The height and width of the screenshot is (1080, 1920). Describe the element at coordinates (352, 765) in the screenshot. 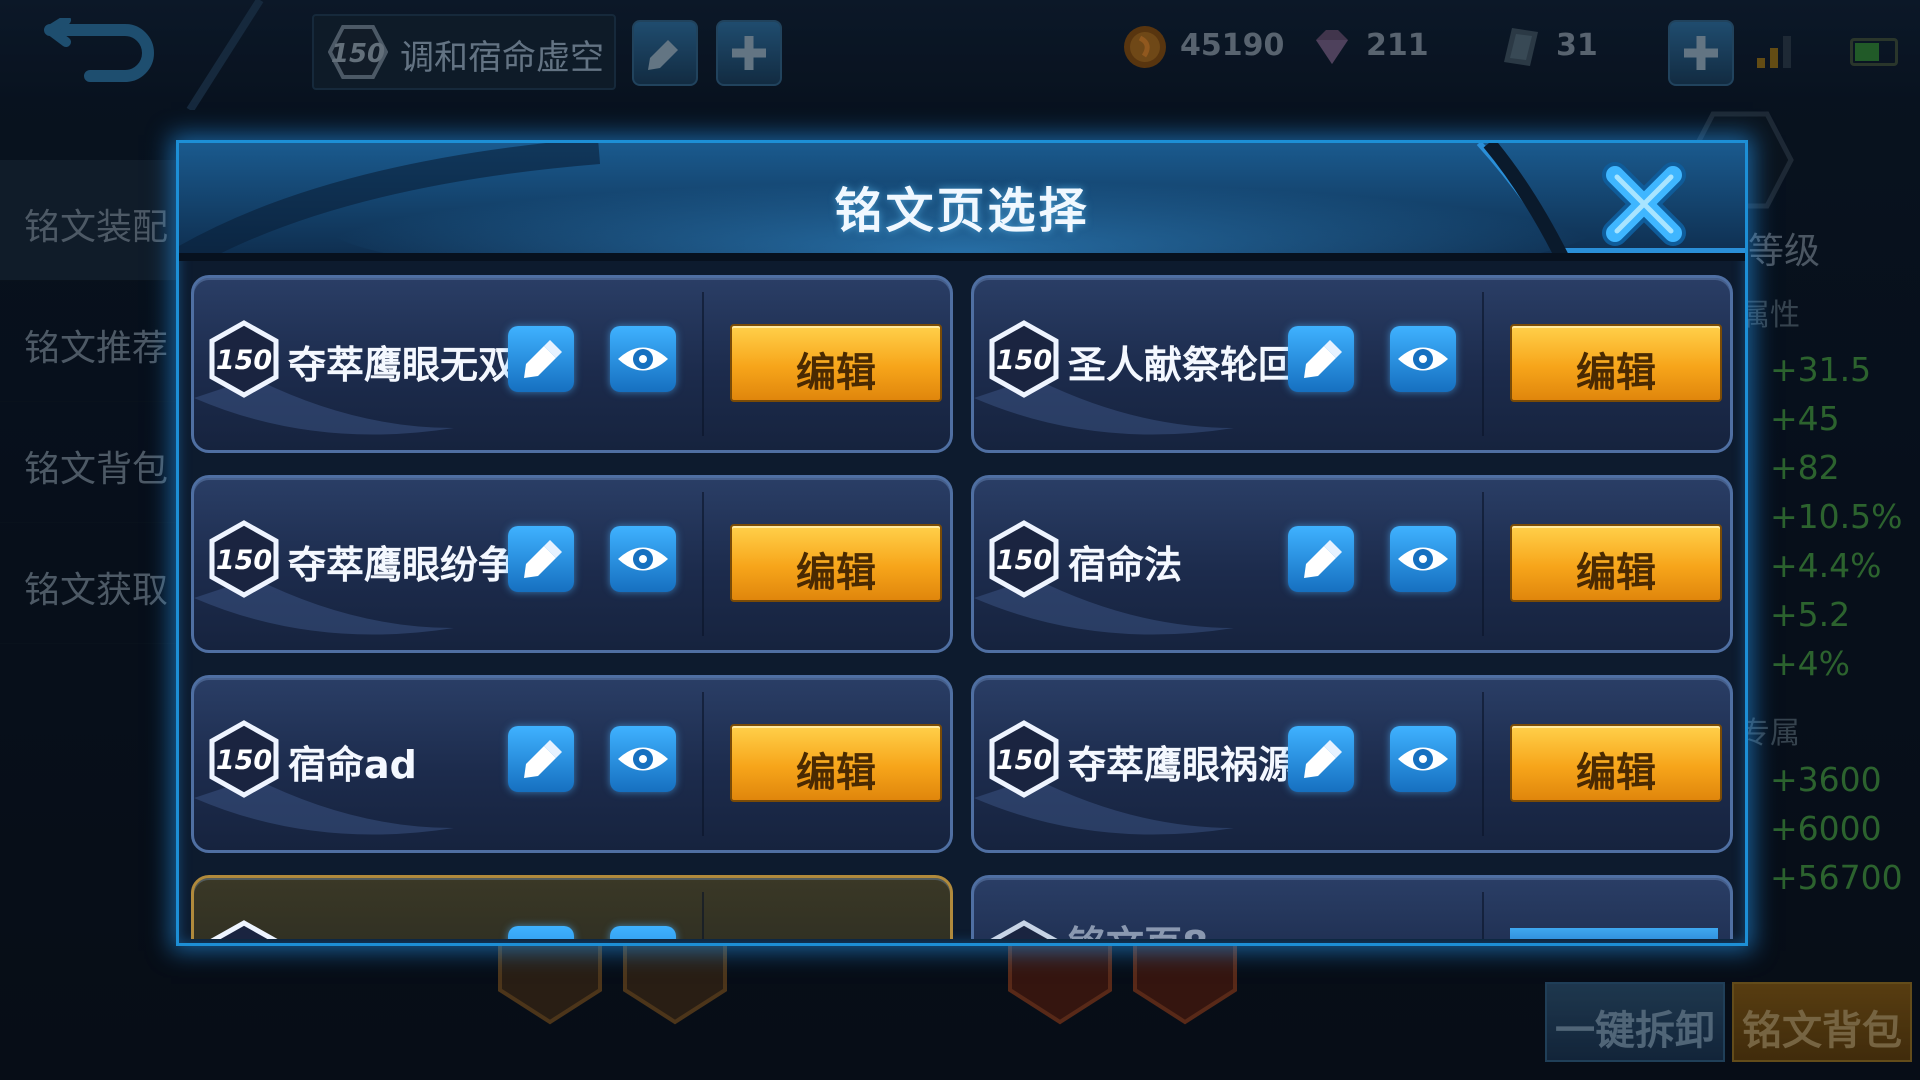

I see `page-name: 宿命ad` at that location.